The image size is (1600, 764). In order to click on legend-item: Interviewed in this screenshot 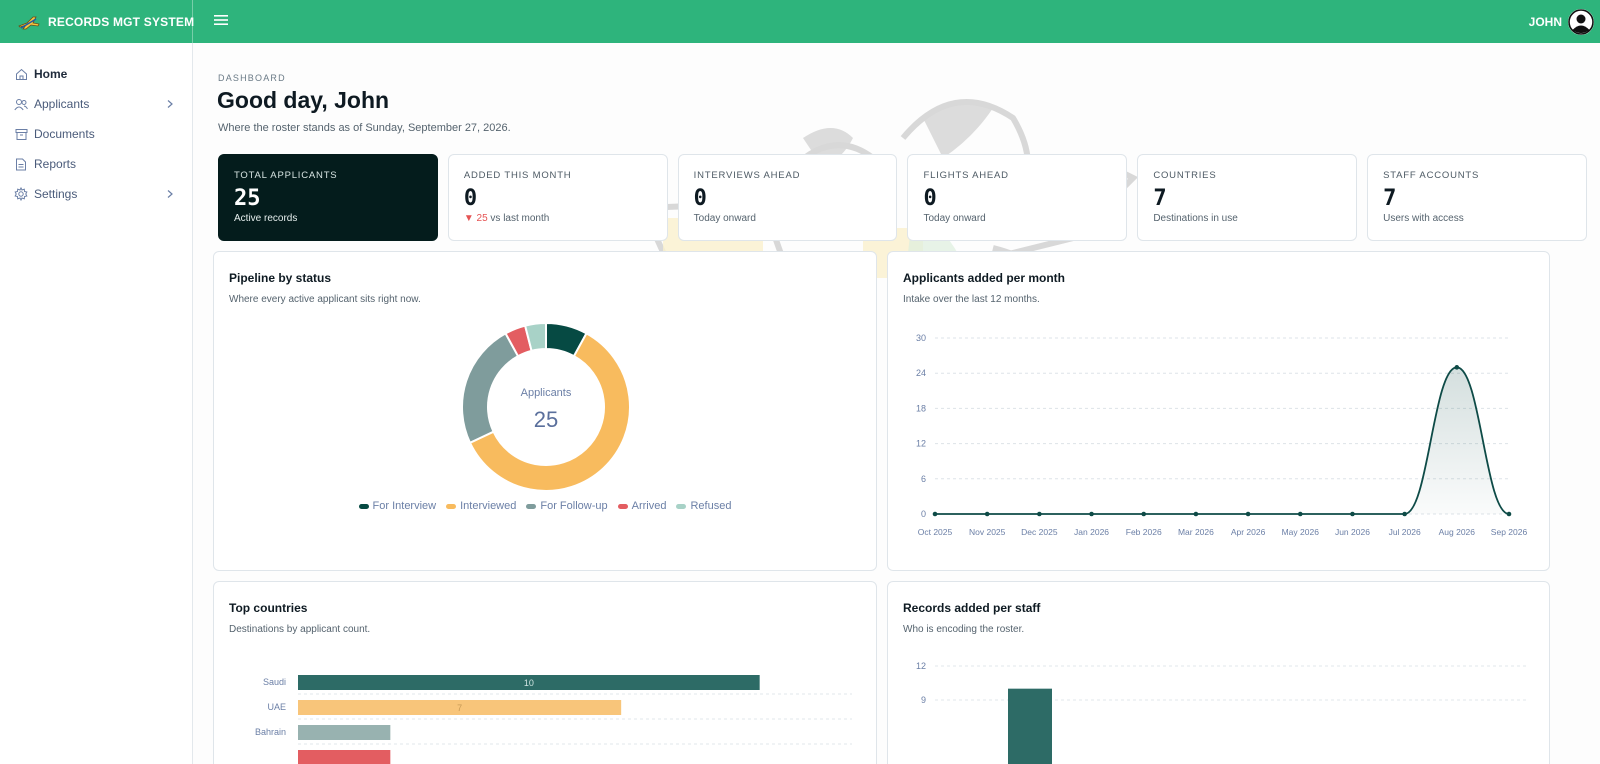, I will do `click(481, 506)`.